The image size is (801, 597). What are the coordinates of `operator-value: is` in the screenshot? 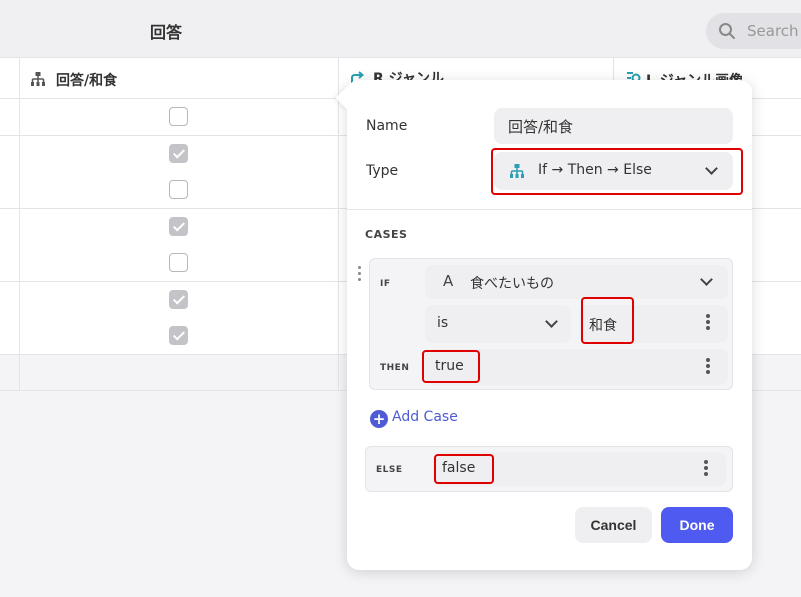 It's located at (443, 323).